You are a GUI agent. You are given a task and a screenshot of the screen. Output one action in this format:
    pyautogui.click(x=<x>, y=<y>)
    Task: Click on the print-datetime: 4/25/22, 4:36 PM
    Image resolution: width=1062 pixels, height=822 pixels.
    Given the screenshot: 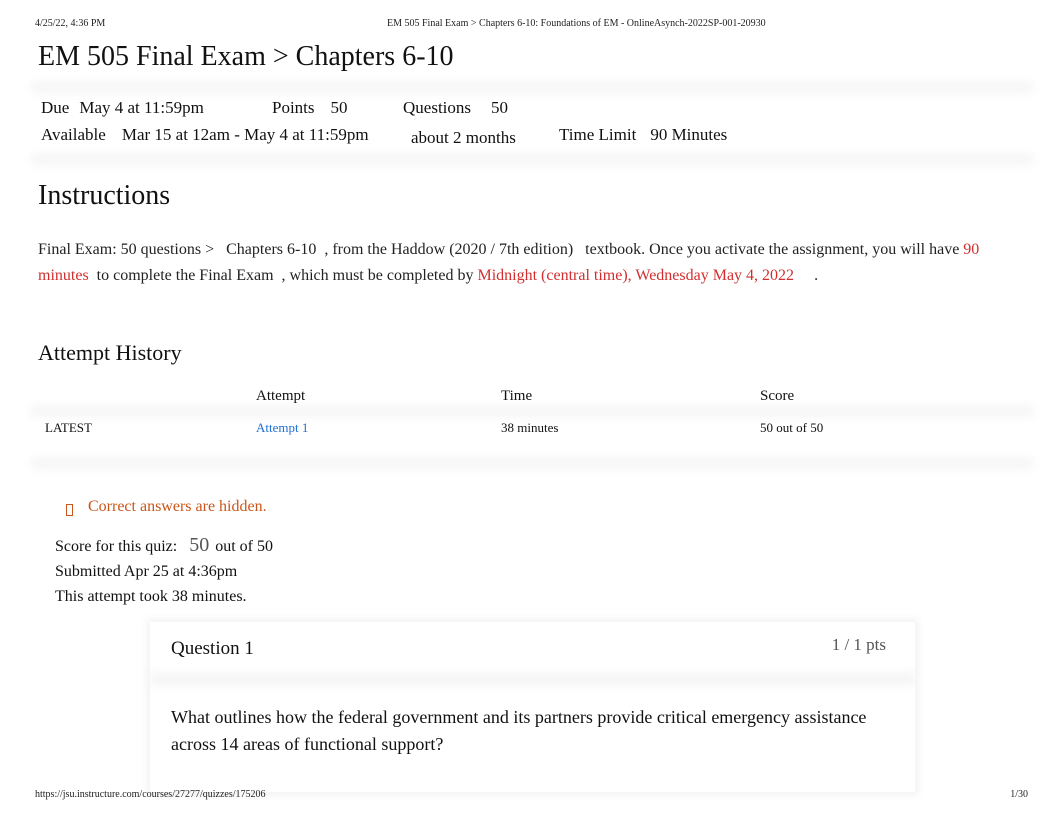 What is the action you would take?
    pyautogui.click(x=70, y=23)
    